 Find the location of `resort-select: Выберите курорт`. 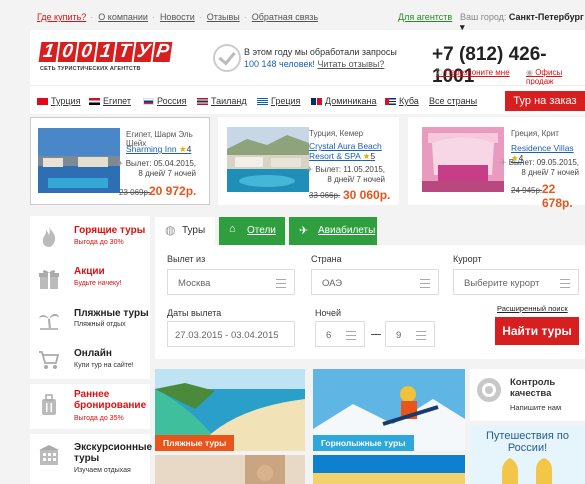

resort-select: Выберите курорт is located at coordinates (516, 282).